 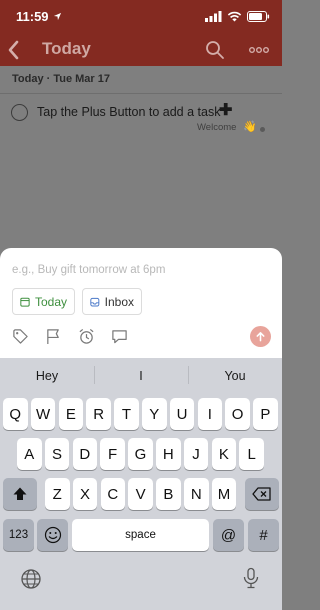 What do you see at coordinates (235, 376) in the screenshot?
I see `suggestion-3: You` at bounding box center [235, 376].